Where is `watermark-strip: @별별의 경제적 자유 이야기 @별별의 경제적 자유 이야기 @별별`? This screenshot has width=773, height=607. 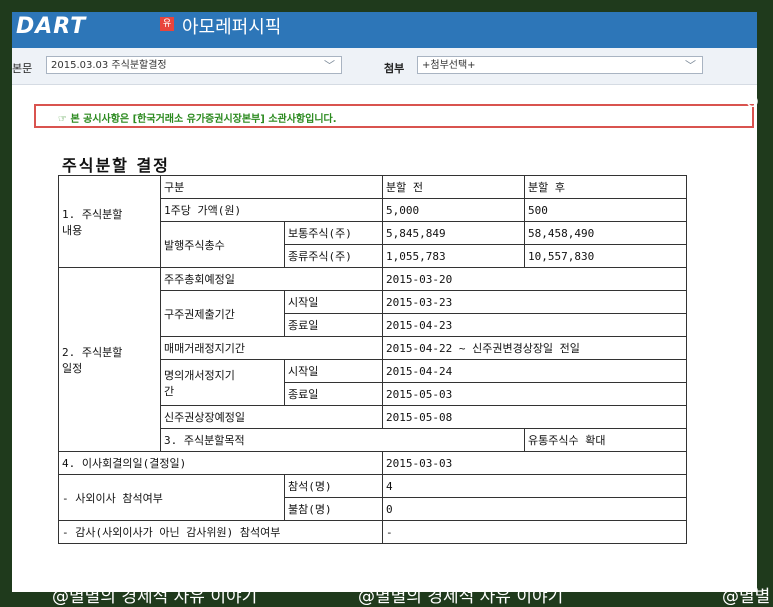
watermark-strip: @별별의 경제적 자유 이야기 @별별의 경제적 자유 이야기 @별별 is located at coordinates (386, 592).